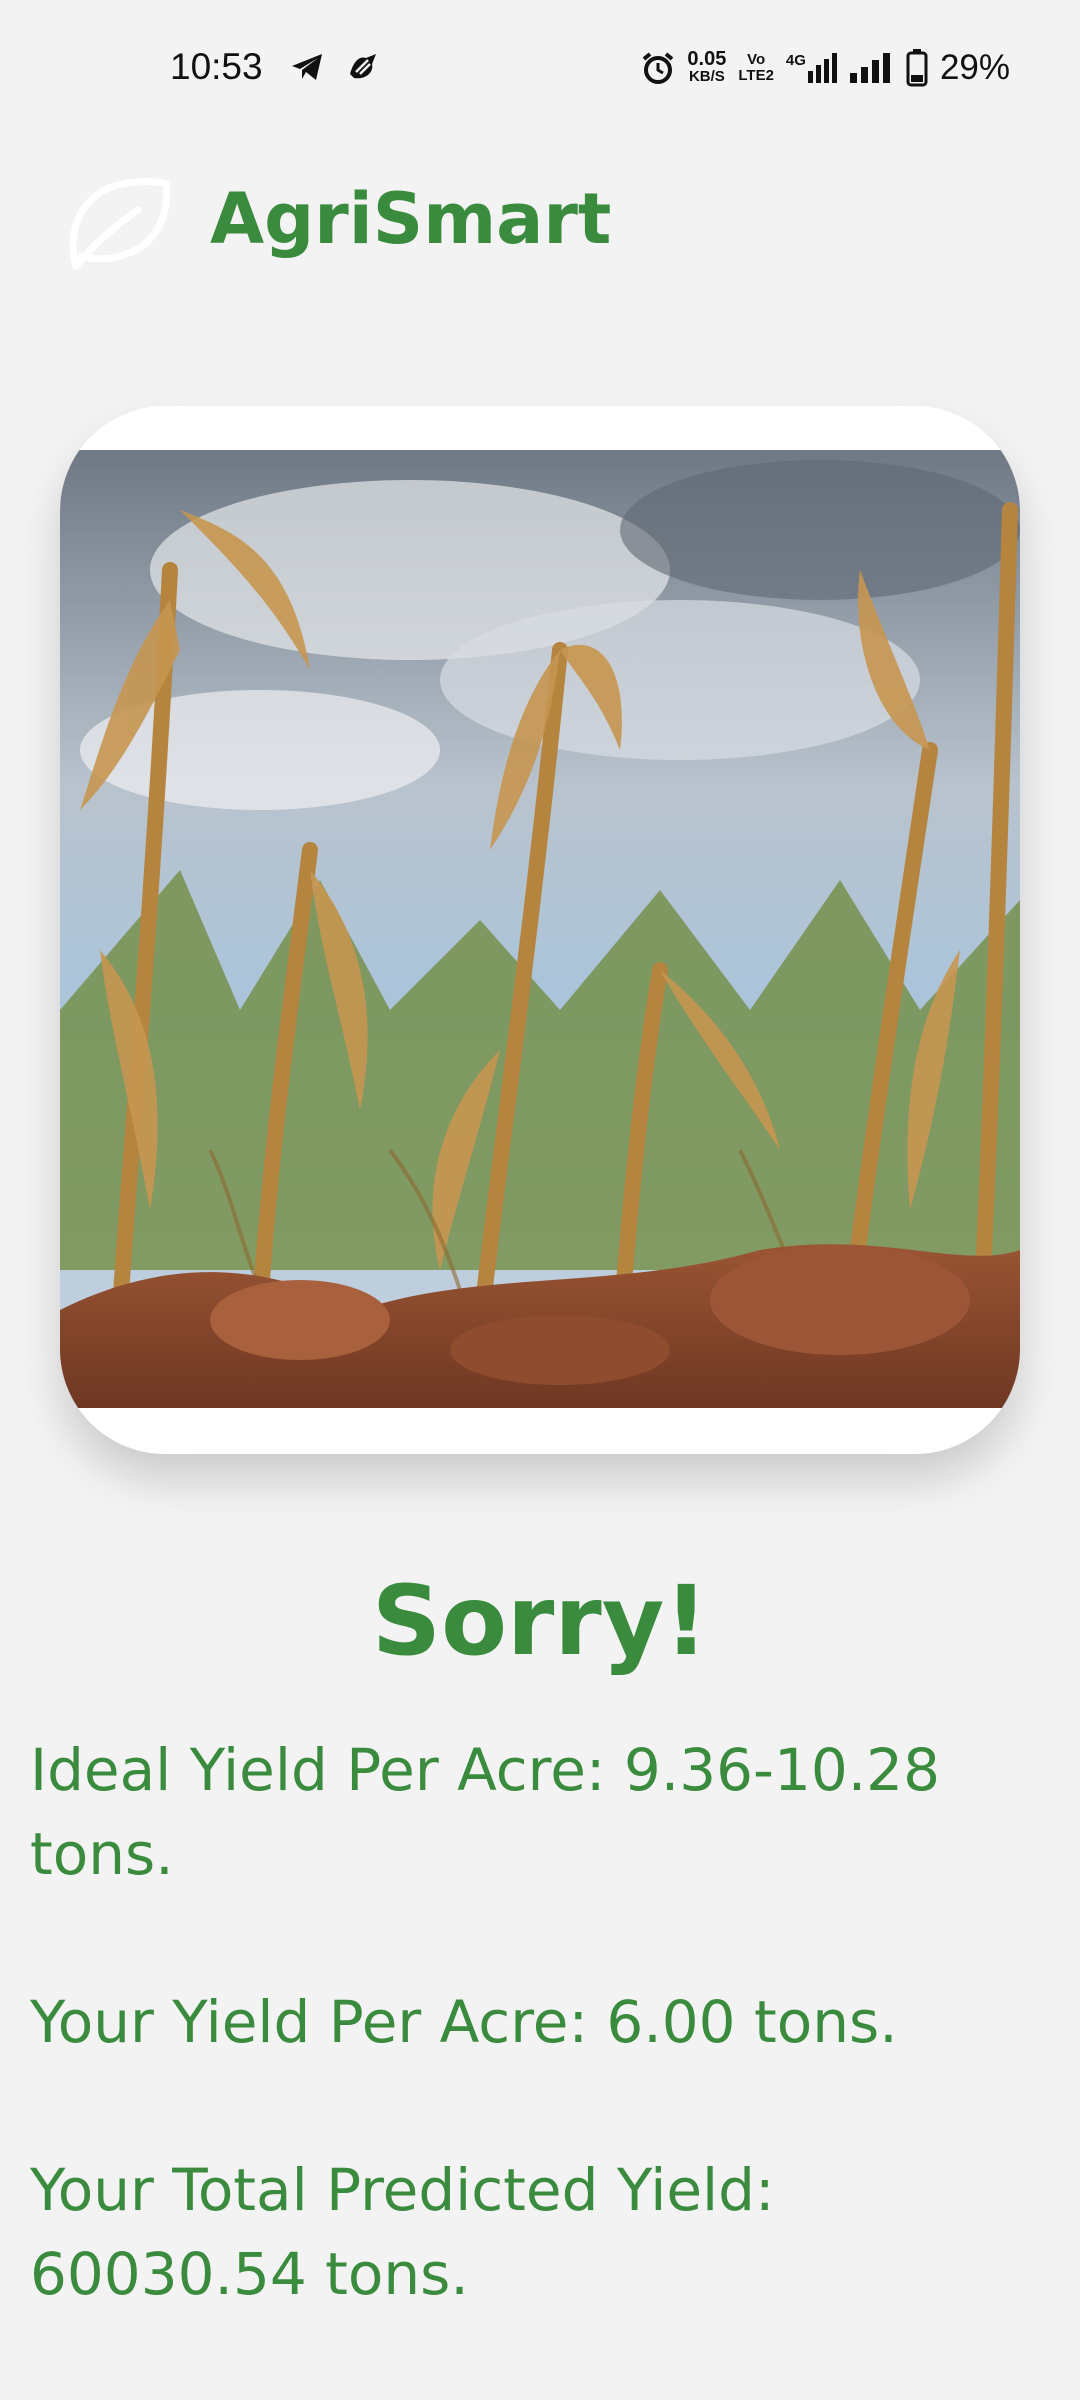  Describe the element at coordinates (707, 59) in the screenshot. I see `network-speed-value: 0.05` at that location.